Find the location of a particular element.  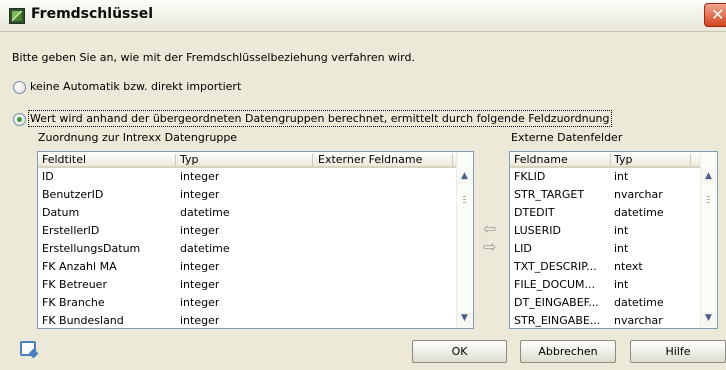

list-row: FILE_DOCUM... int is located at coordinates (605, 285).